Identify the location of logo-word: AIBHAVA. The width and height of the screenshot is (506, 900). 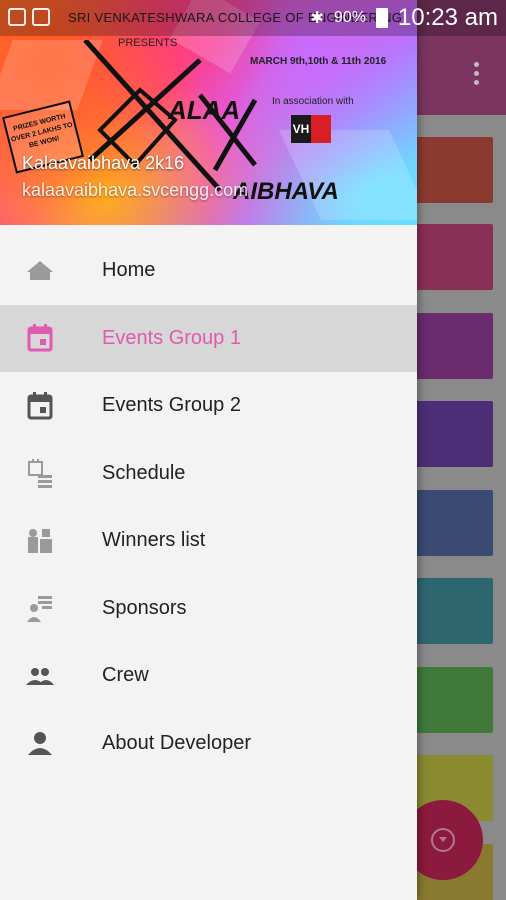
(286, 191).